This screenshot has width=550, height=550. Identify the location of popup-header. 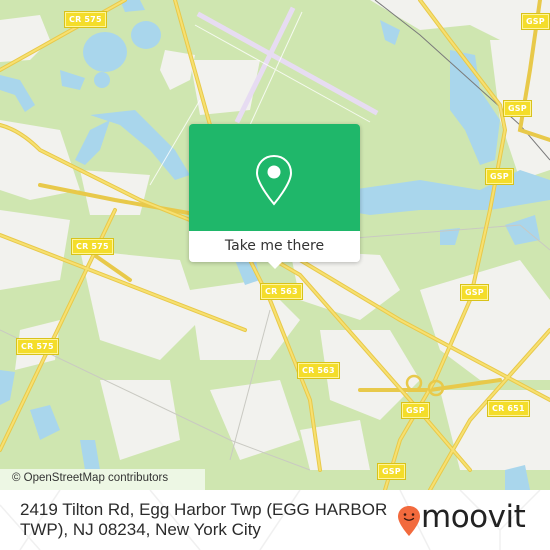
(274, 177).